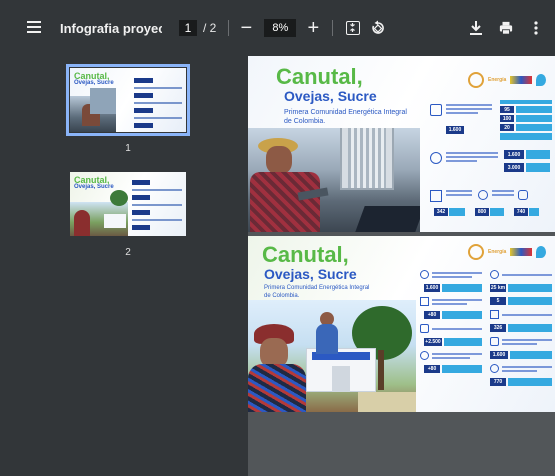 This screenshot has height=476, width=555. I want to click on zoom-level-input: 8%, so click(280, 28).